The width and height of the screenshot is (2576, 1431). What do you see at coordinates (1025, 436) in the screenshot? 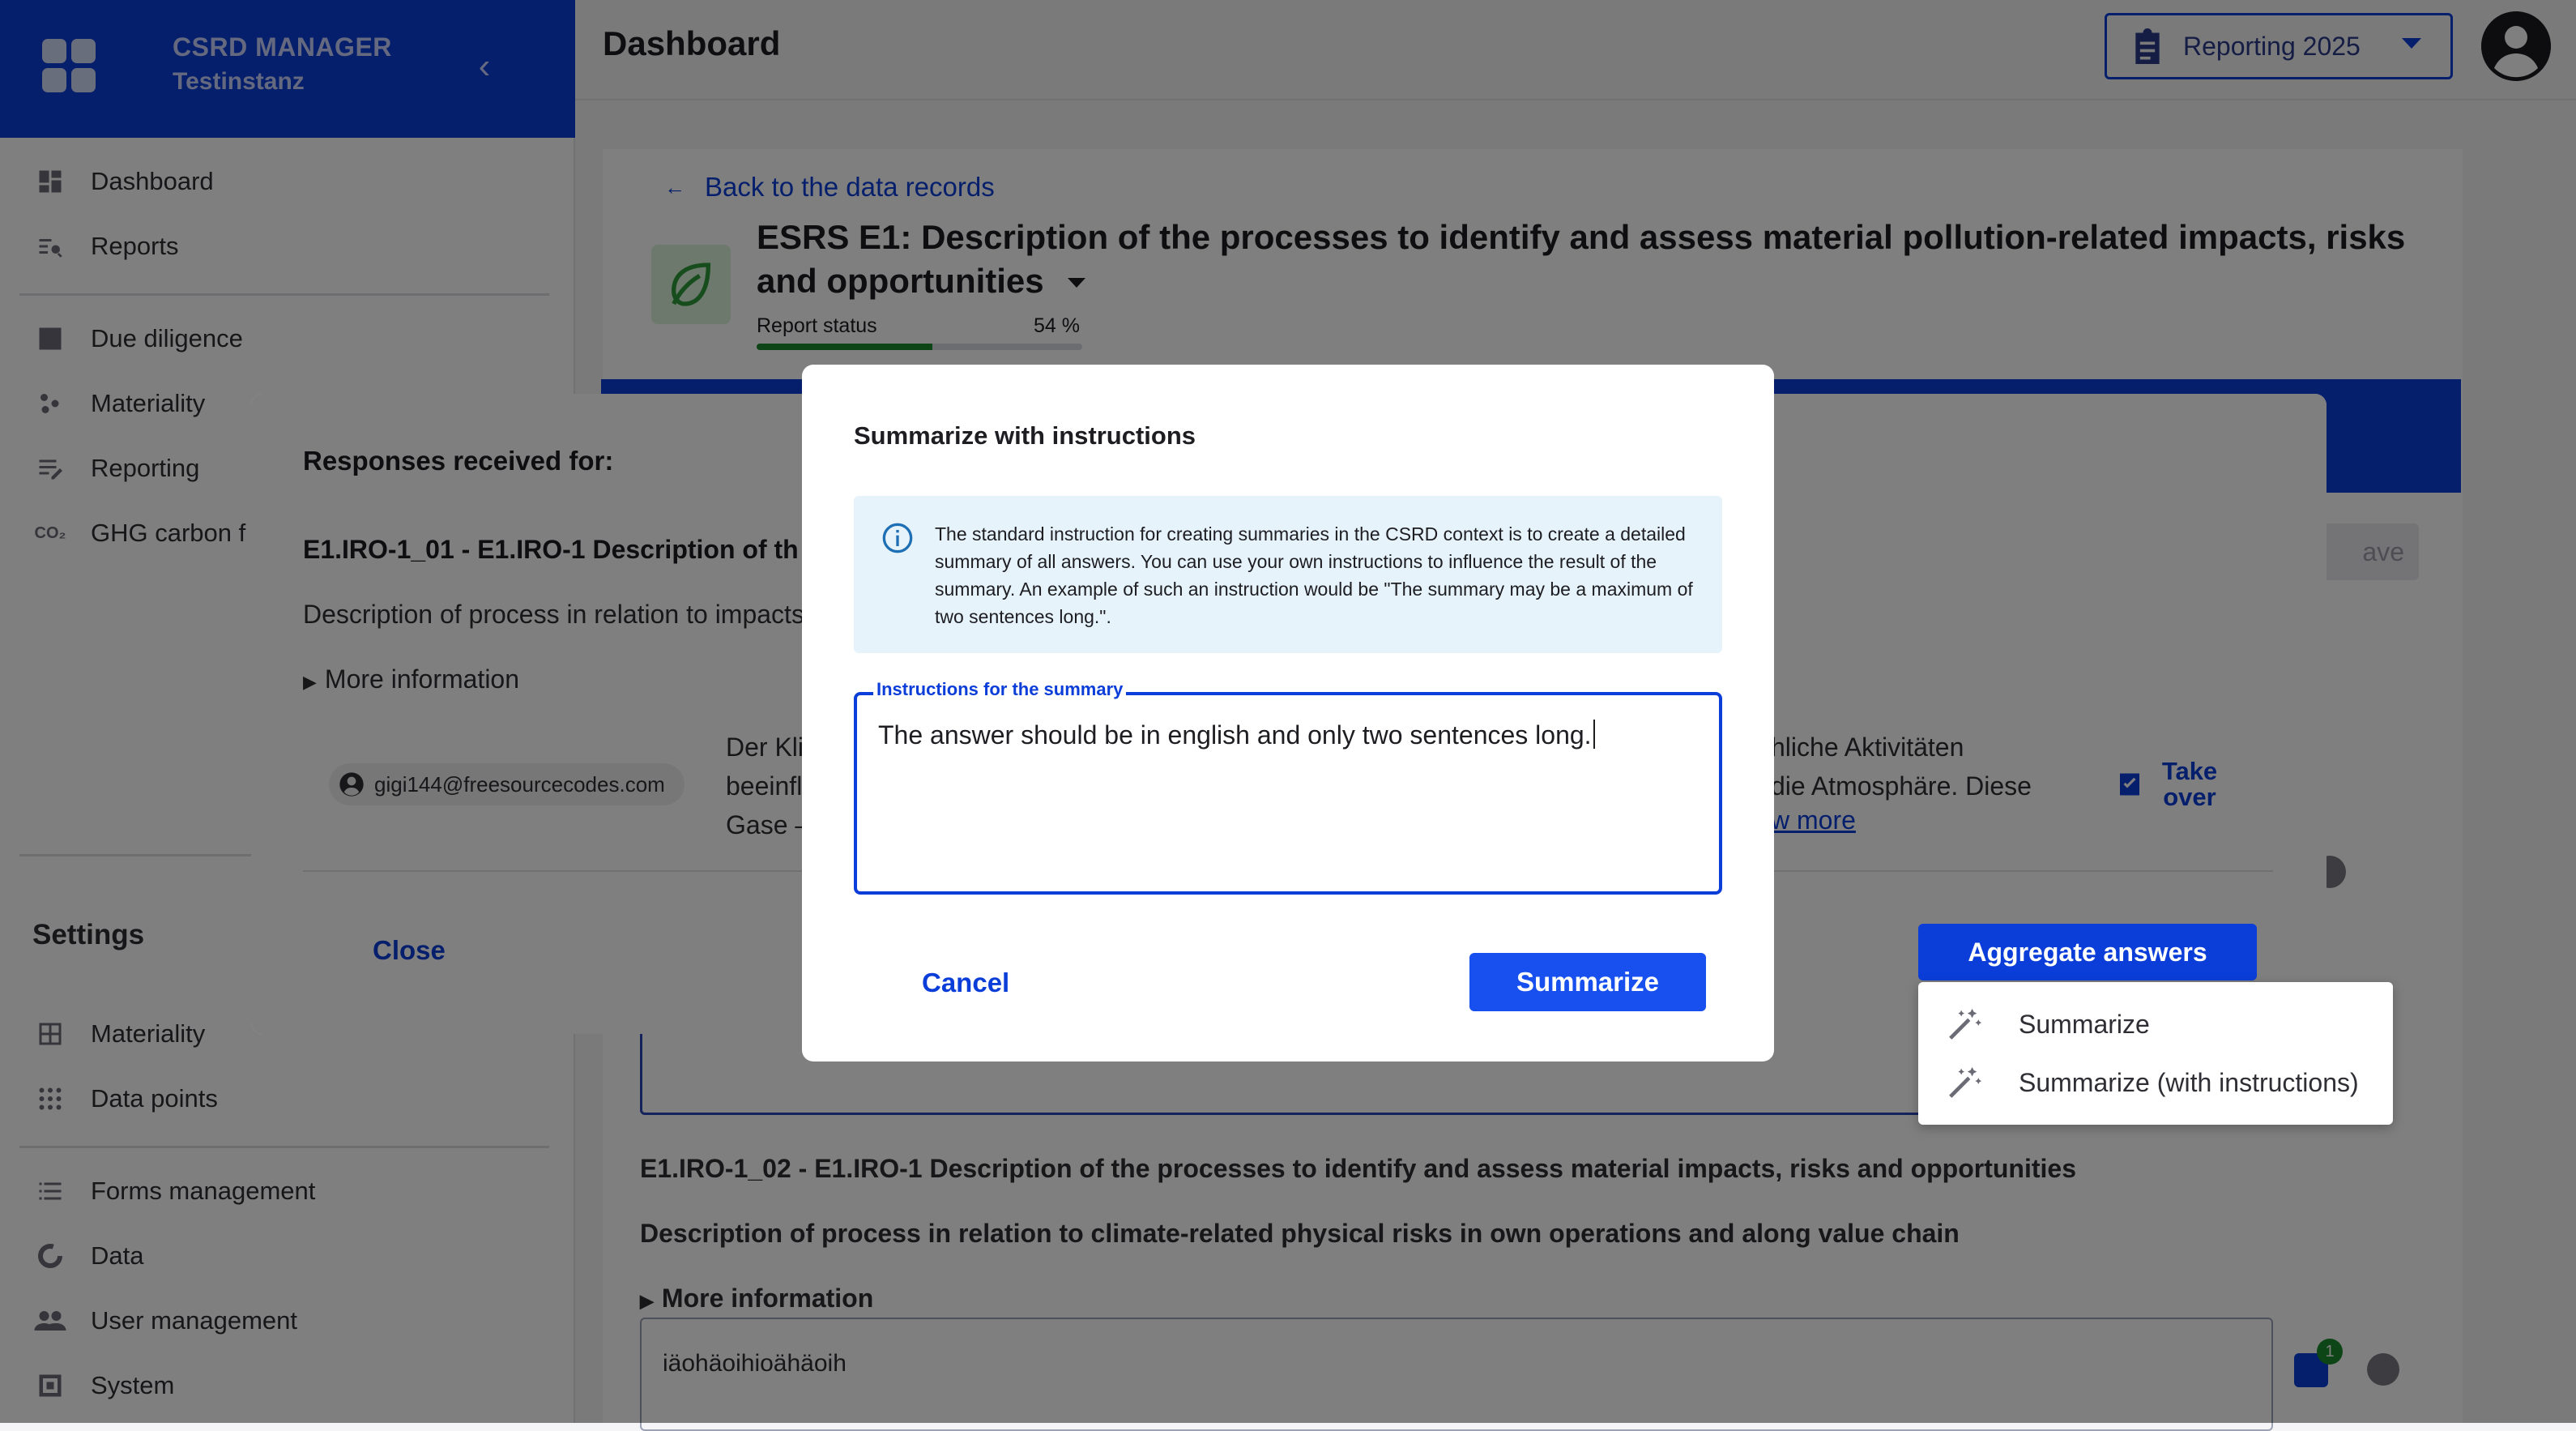
I see `dialog-title: Summarize with instructions` at bounding box center [1025, 436].